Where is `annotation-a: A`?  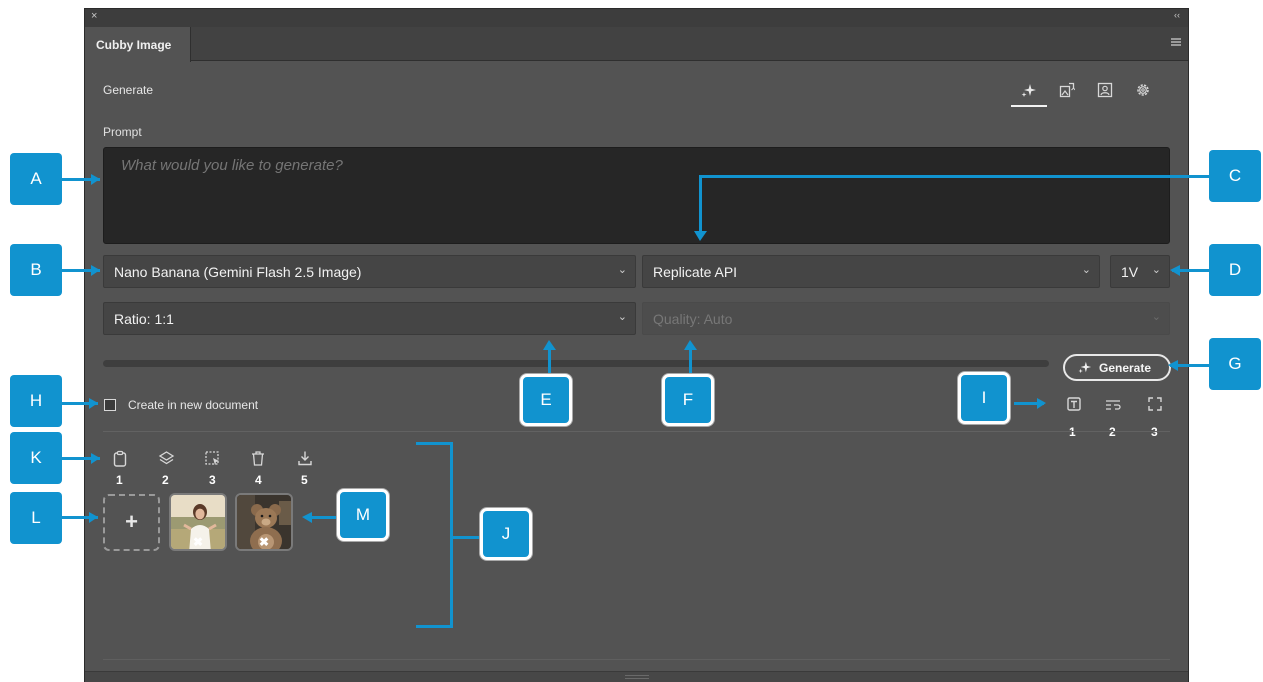 annotation-a: A is located at coordinates (36, 179).